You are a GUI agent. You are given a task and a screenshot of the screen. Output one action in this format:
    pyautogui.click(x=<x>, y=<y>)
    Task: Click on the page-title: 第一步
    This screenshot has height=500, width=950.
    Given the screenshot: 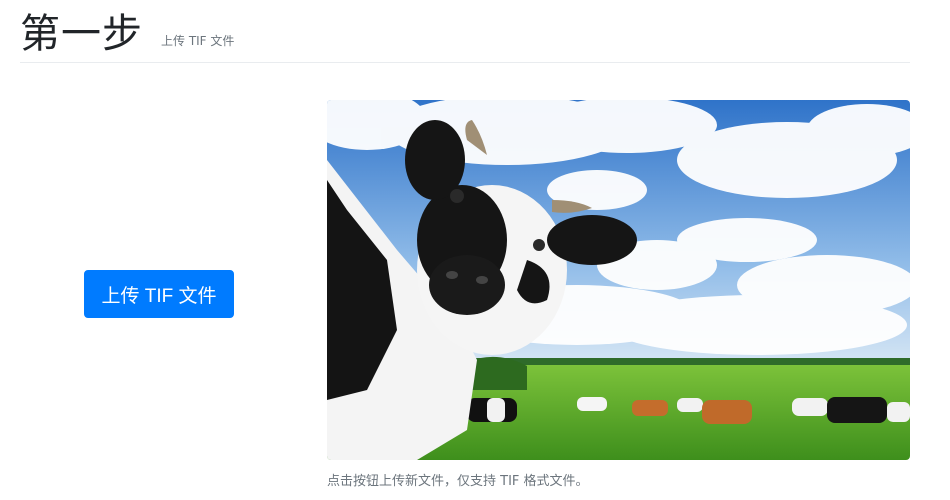 What is the action you would take?
    pyautogui.click(x=81, y=34)
    